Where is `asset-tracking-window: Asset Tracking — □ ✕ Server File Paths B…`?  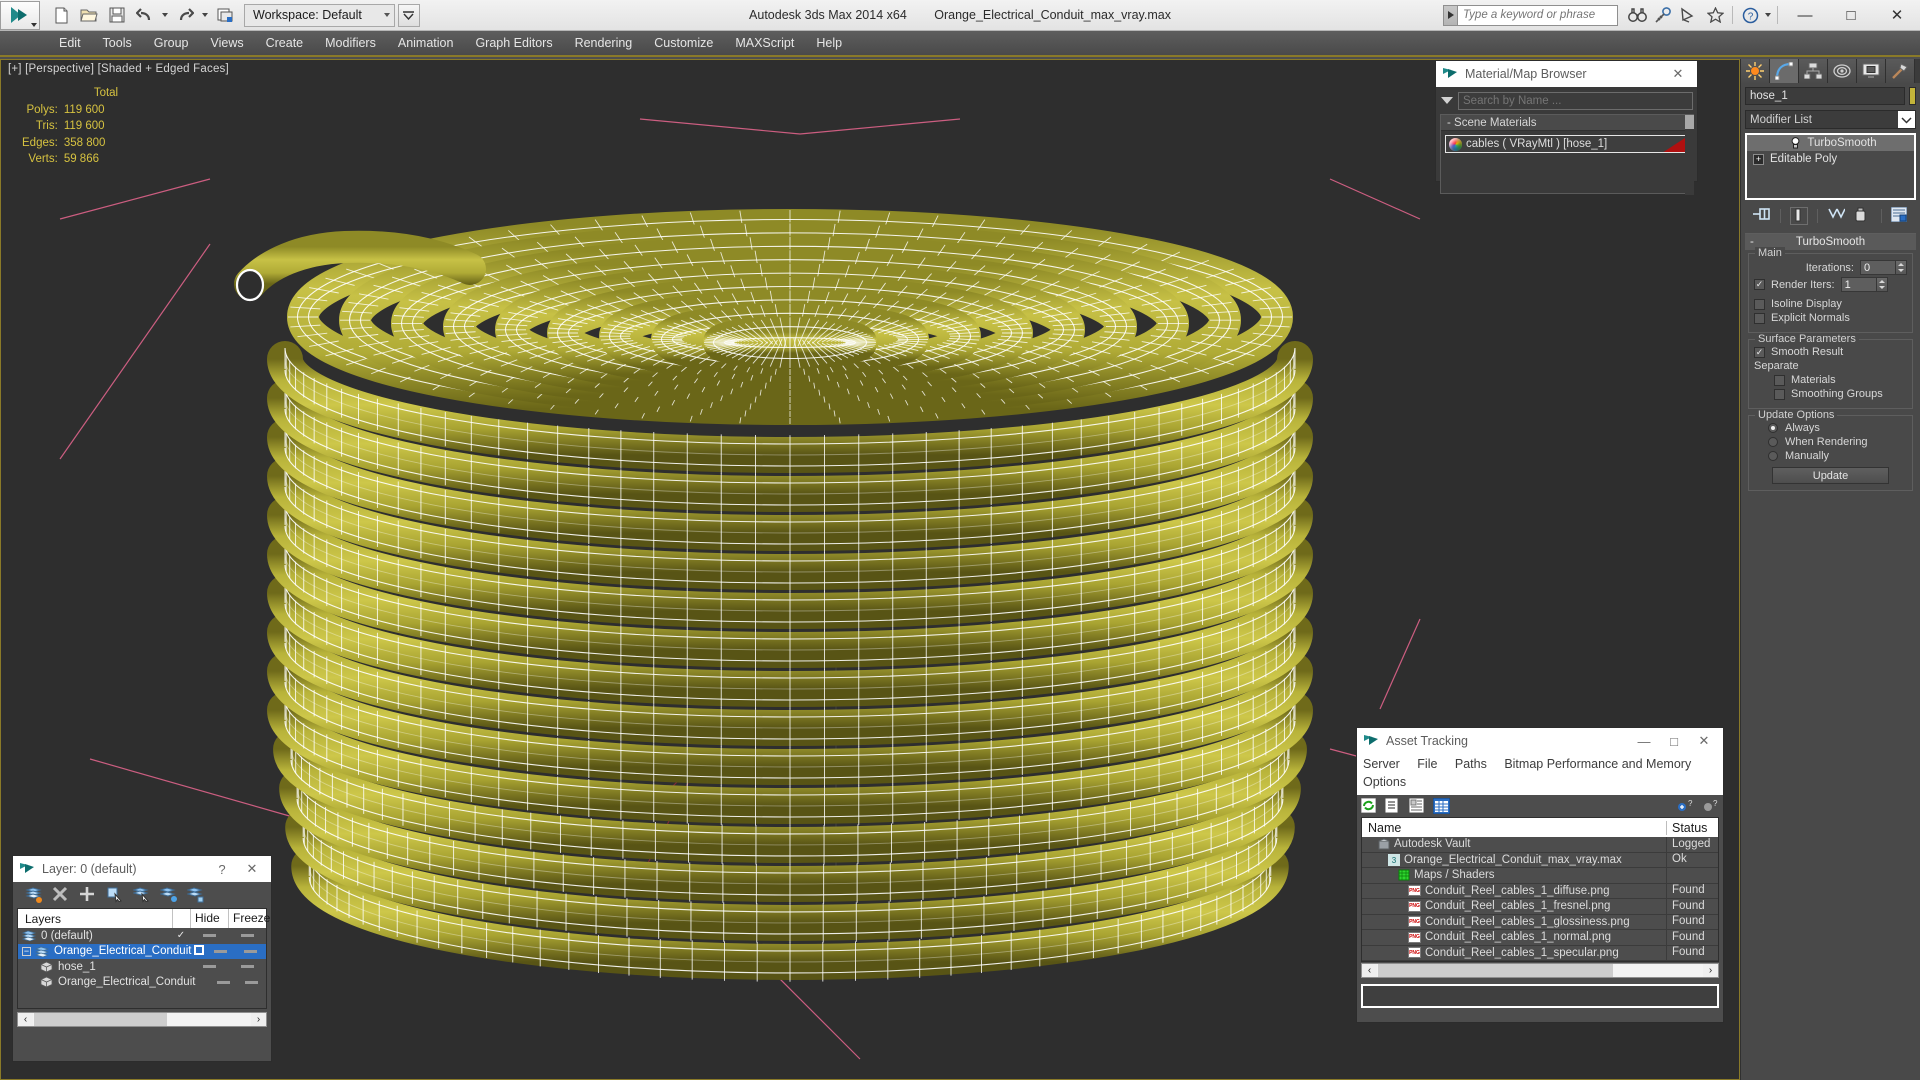 asset-tracking-window: Asset Tracking — □ ✕ Server File Paths B… is located at coordinates (1540, 875).